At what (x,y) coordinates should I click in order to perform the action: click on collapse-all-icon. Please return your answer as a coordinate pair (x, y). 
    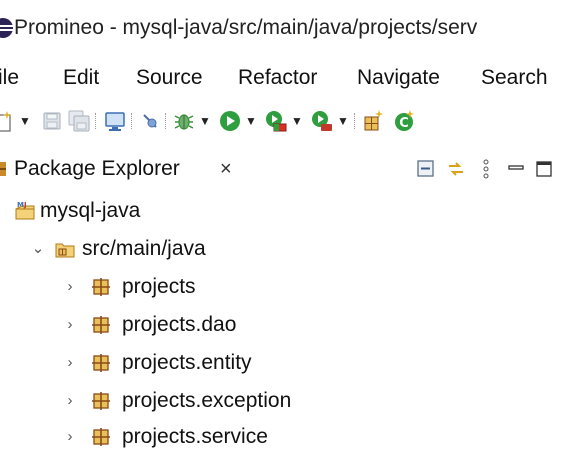
    Looking at the image, I should click on (426, 169).